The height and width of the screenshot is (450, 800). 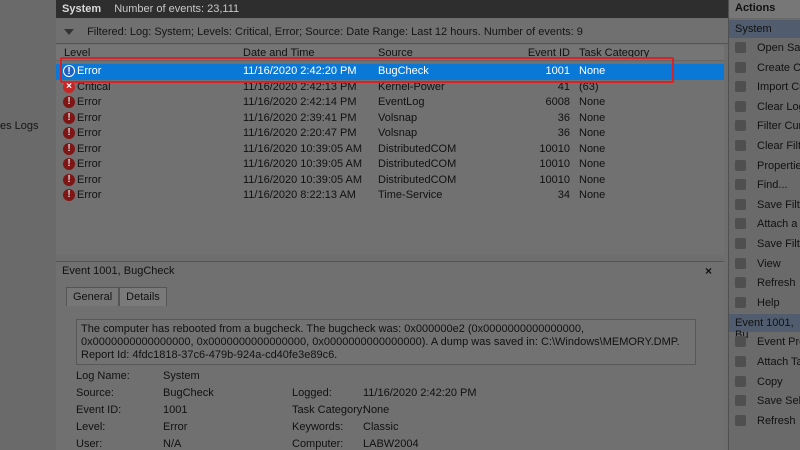 I want to click on action-item: Save Selec, so click(x=764, y=401).